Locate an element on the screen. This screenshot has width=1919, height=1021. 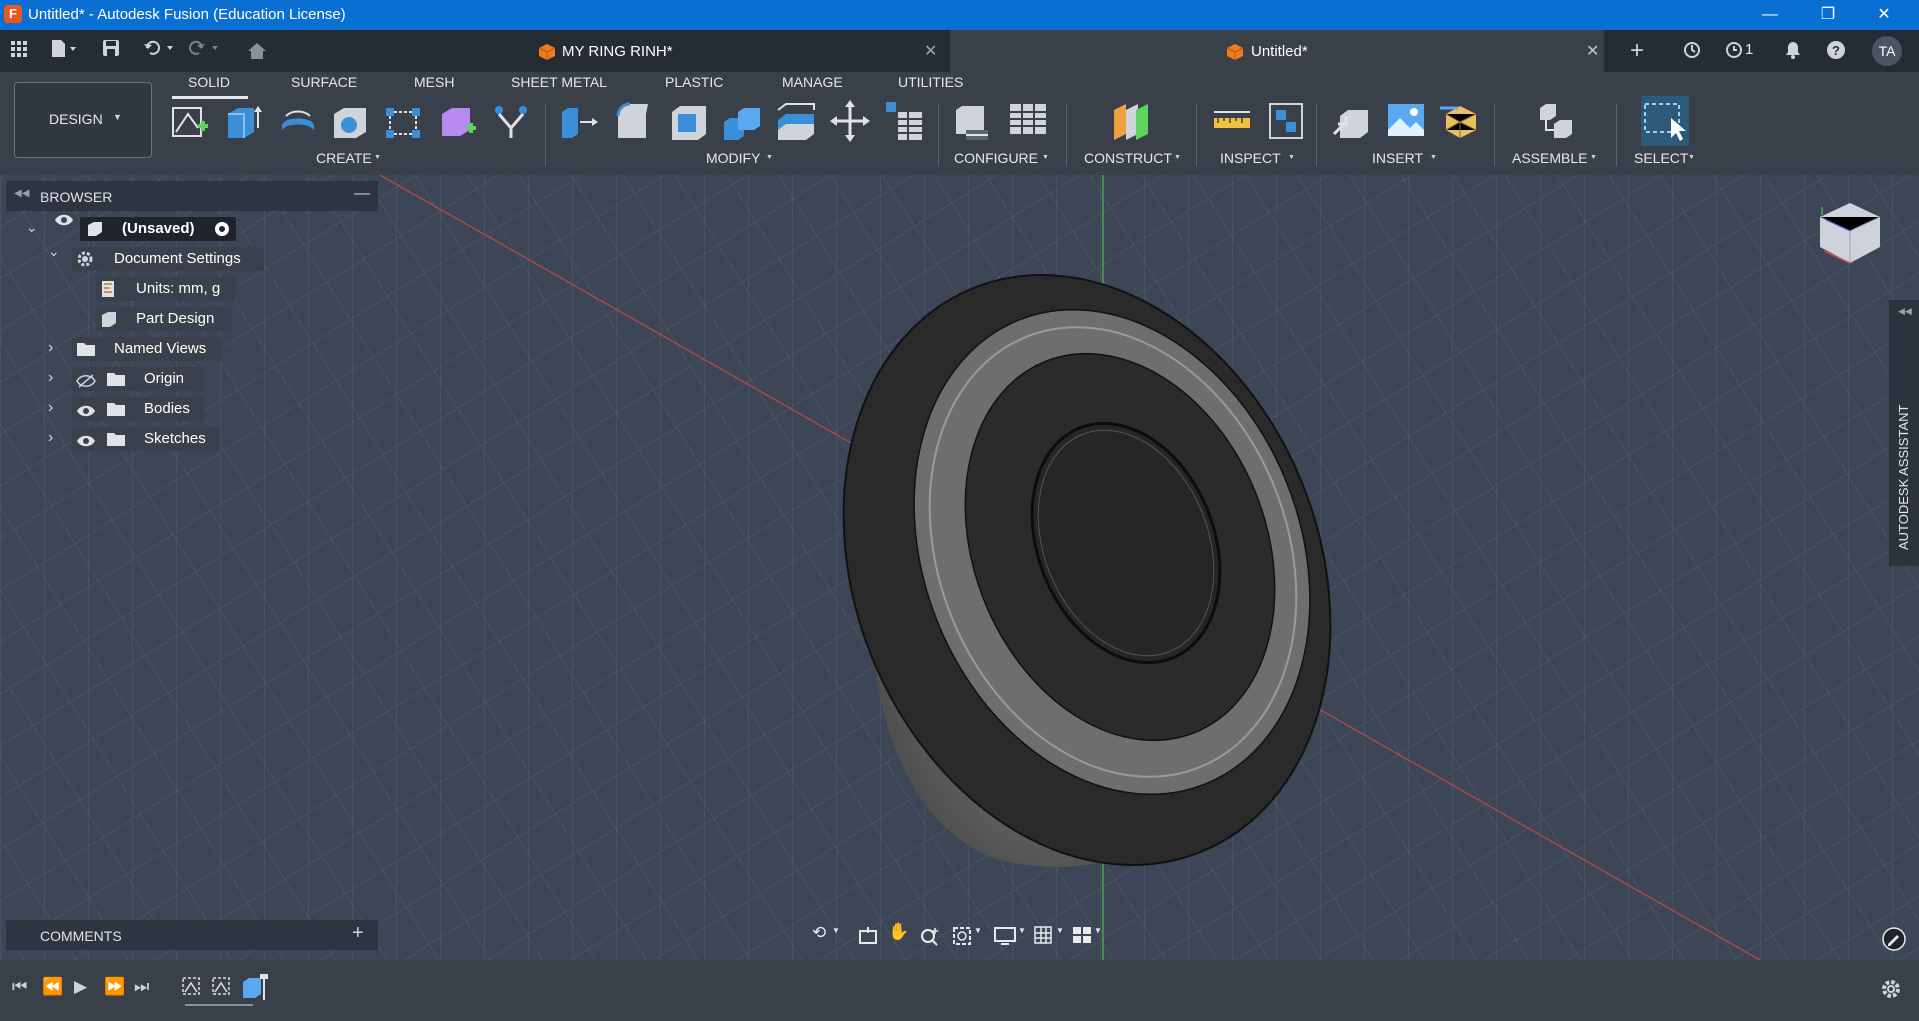
restore-button: ❐ is located at coordinates (1828, 15).